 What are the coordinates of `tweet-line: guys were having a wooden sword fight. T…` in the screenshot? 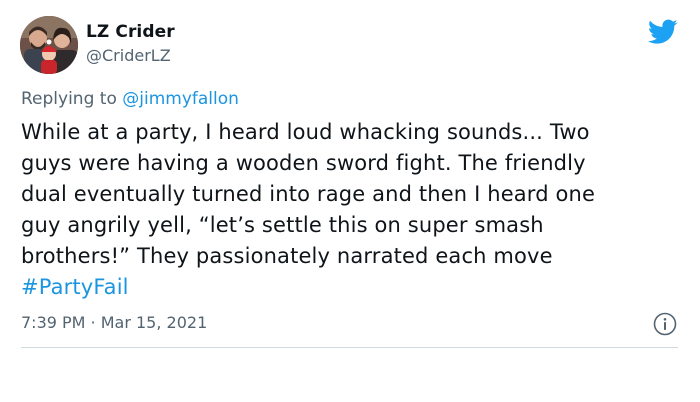 It's located at (303, 163).